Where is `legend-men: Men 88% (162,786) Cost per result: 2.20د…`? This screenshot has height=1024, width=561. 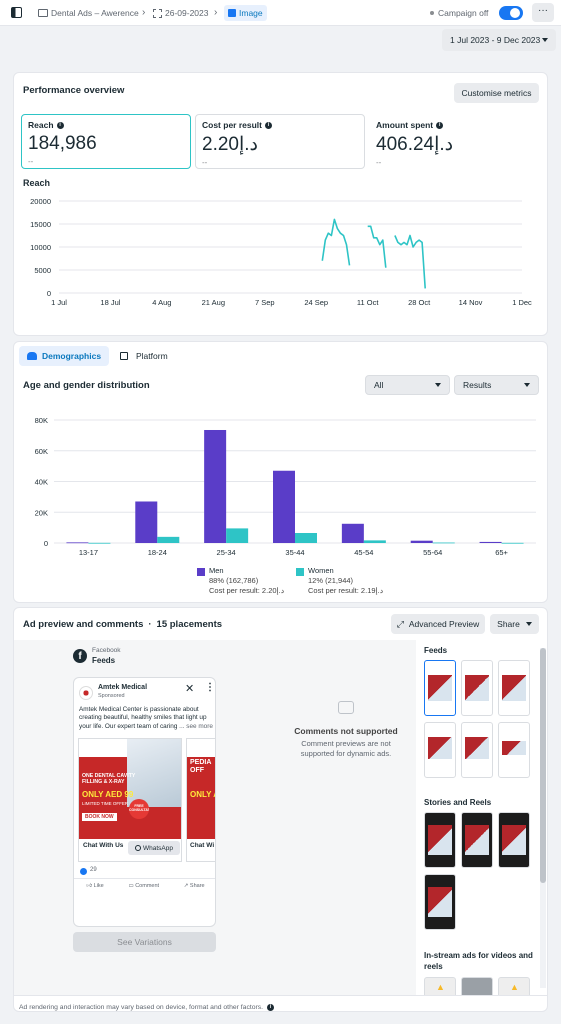 legend-men: Men 88% (162,786) Cost per result: 2.20د… is located at coordinates (240, 581).